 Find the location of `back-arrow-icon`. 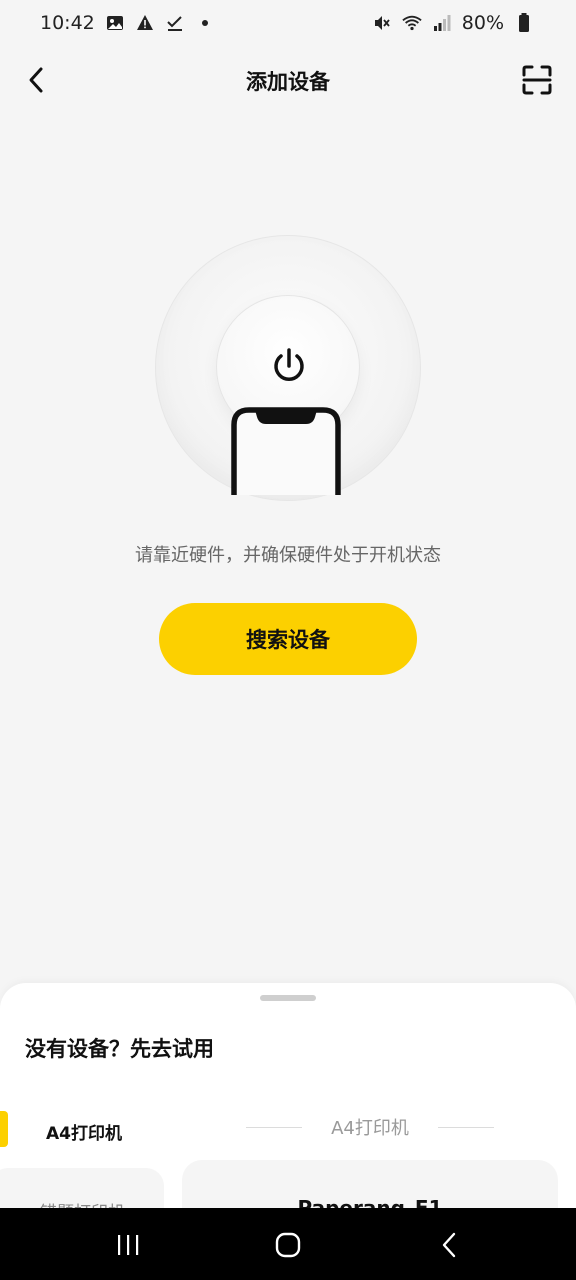

back-arrow-icon is located at coordinates (449, 1245).